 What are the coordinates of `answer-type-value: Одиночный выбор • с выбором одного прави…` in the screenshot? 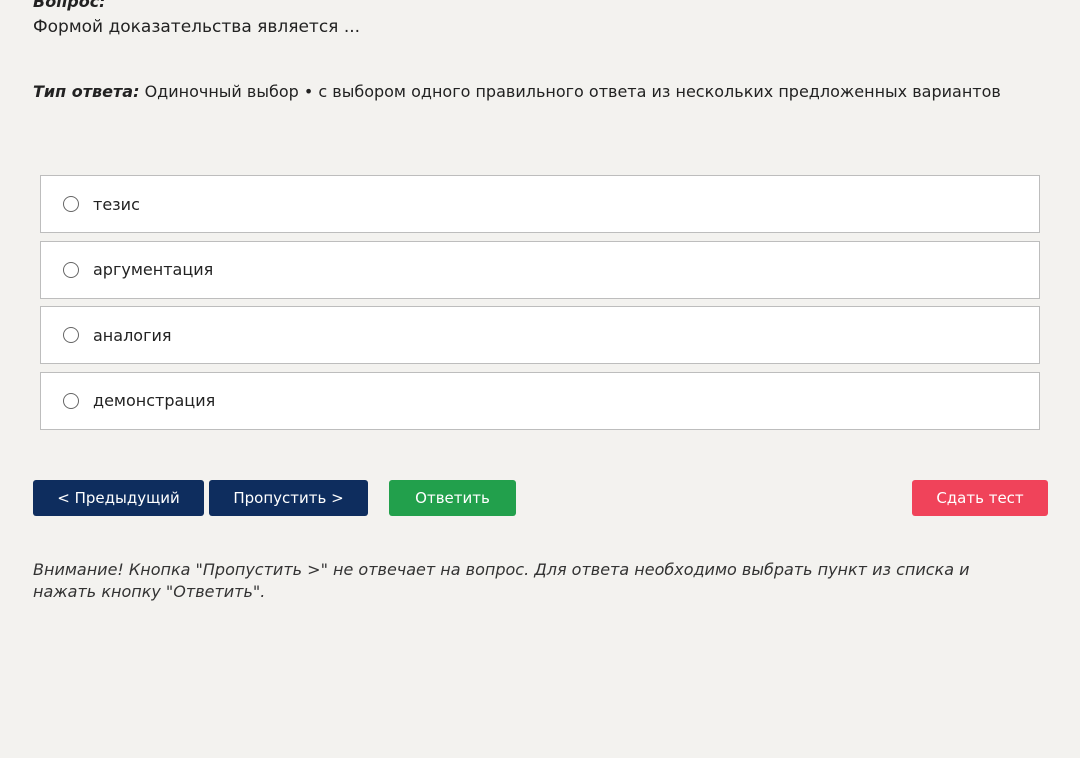 It's located at (572, 91).